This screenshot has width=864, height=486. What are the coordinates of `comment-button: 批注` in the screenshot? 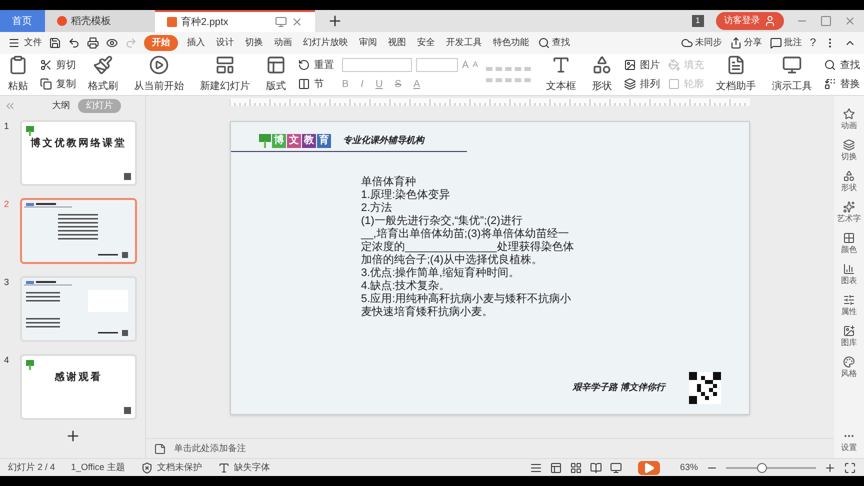 It's located at (786, 43).